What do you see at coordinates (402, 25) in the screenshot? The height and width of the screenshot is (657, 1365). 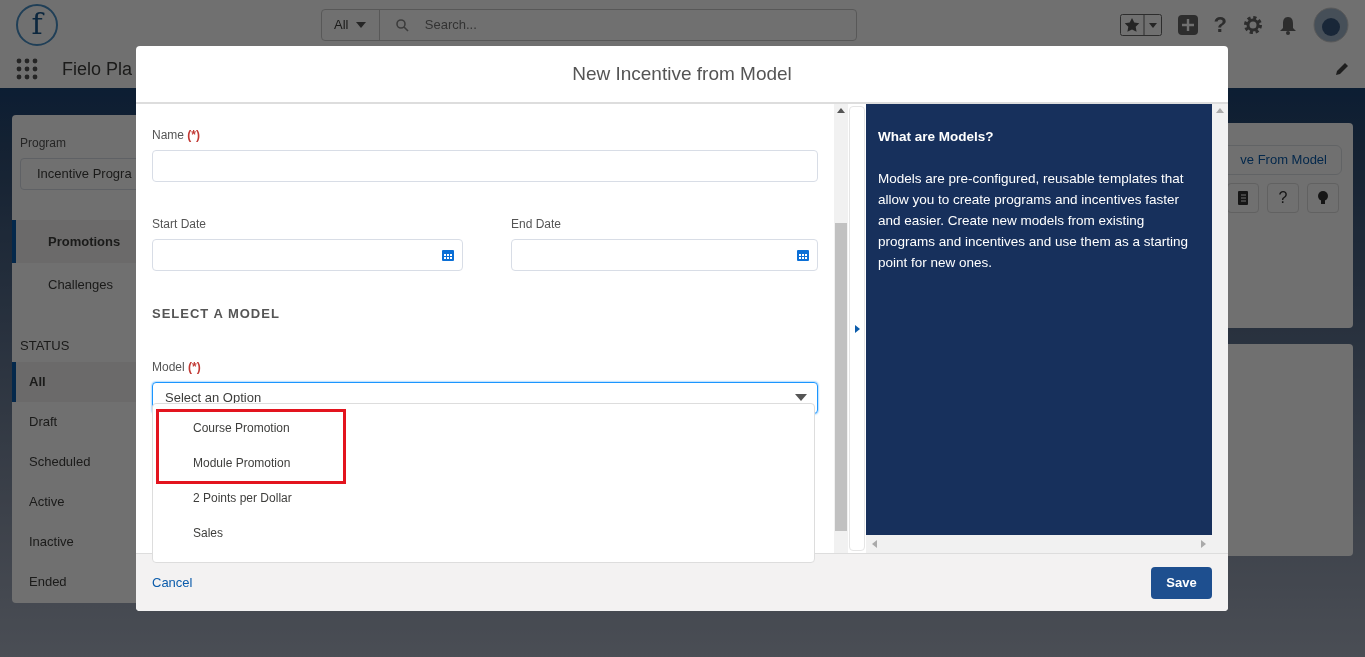 I see `search-icon` at bounding box center [402, 25].